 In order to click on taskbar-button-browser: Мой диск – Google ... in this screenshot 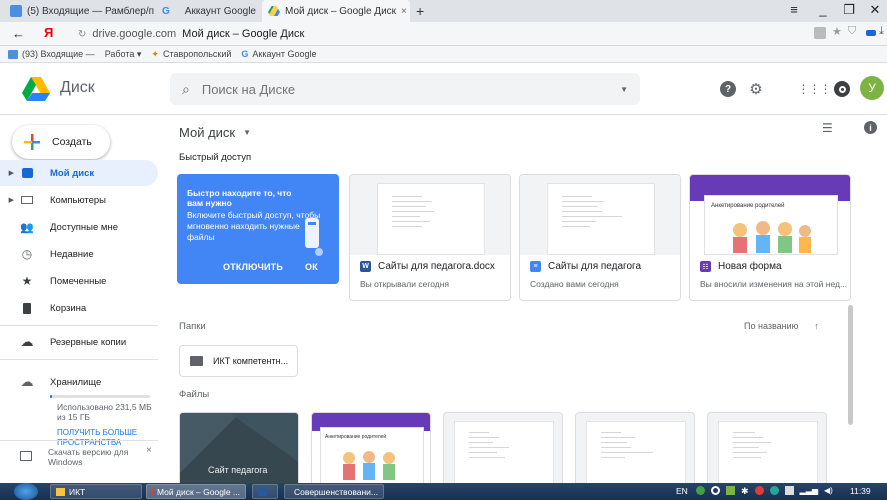, I will do `click(196, 491)`.